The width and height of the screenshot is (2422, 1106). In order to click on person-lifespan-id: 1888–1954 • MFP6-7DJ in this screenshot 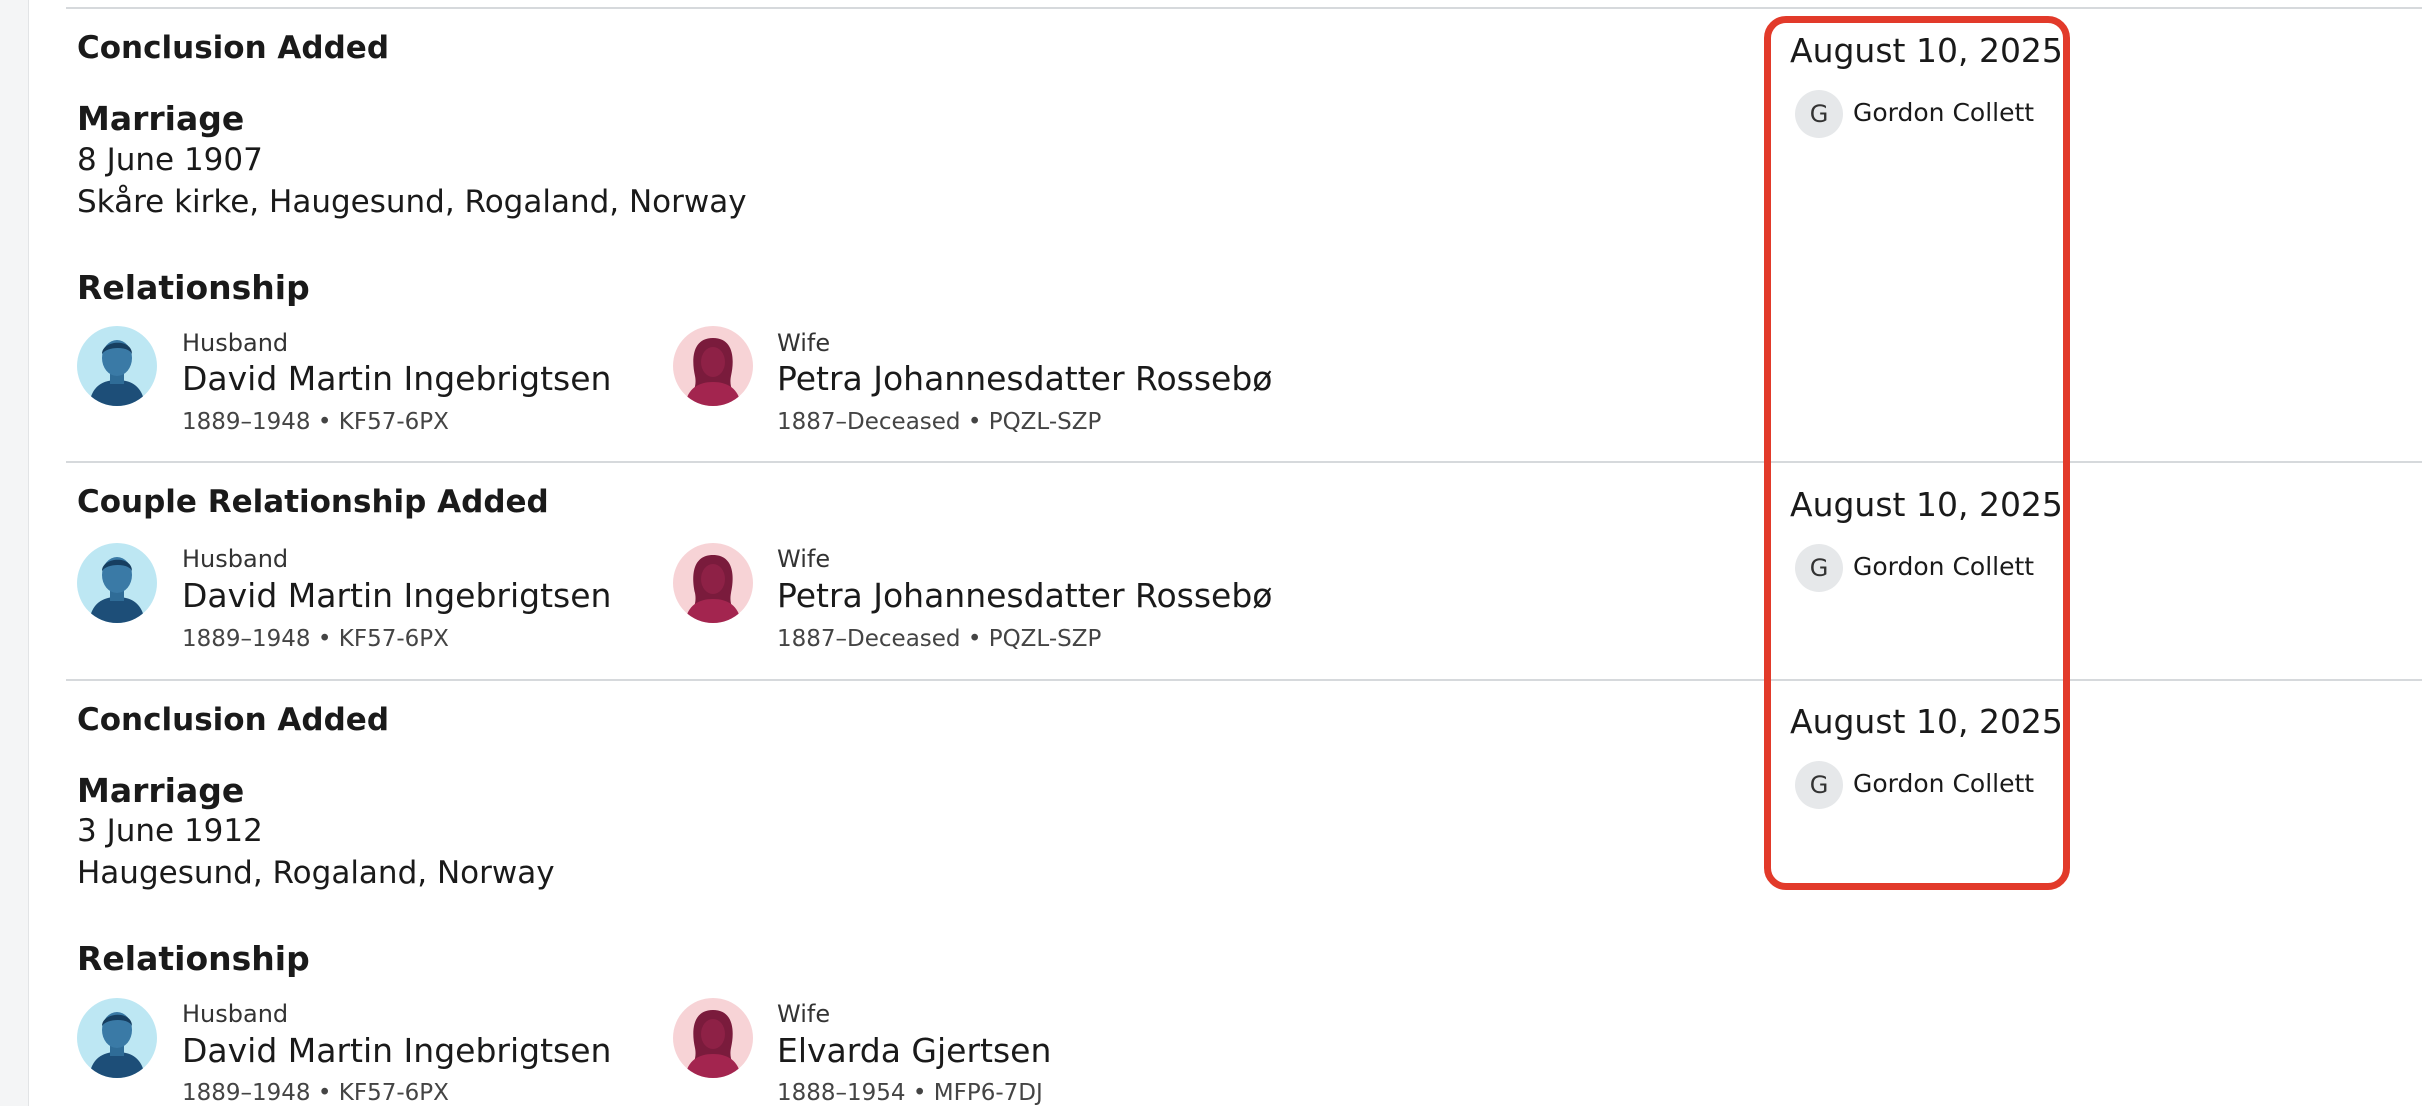, I will do `click(910, 1093)`.